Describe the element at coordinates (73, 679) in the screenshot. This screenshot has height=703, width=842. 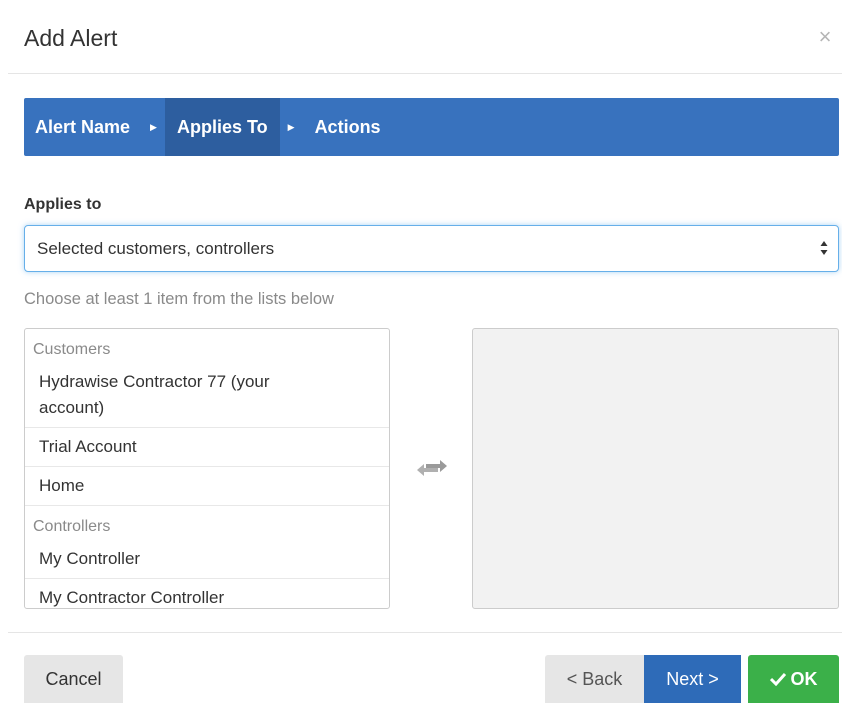
I see `cancel-button: Cancel` at that location.